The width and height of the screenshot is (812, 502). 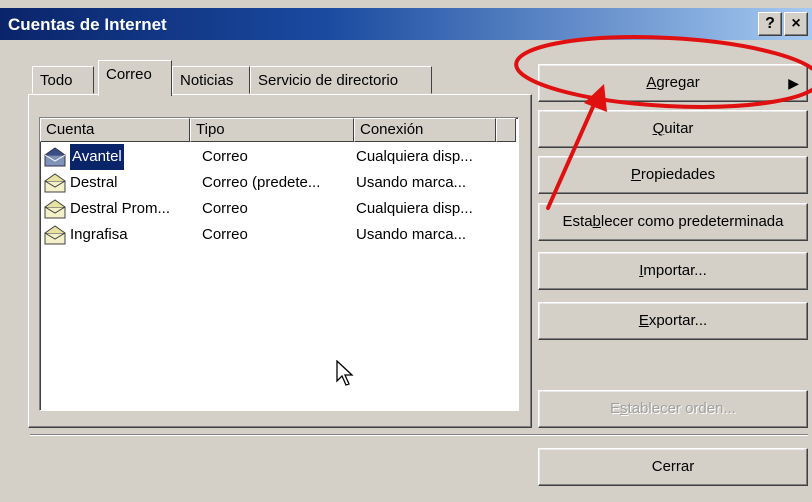 I want to click on title-bar: Cuentas de Internet ? ×, so click(x=406, y=24).